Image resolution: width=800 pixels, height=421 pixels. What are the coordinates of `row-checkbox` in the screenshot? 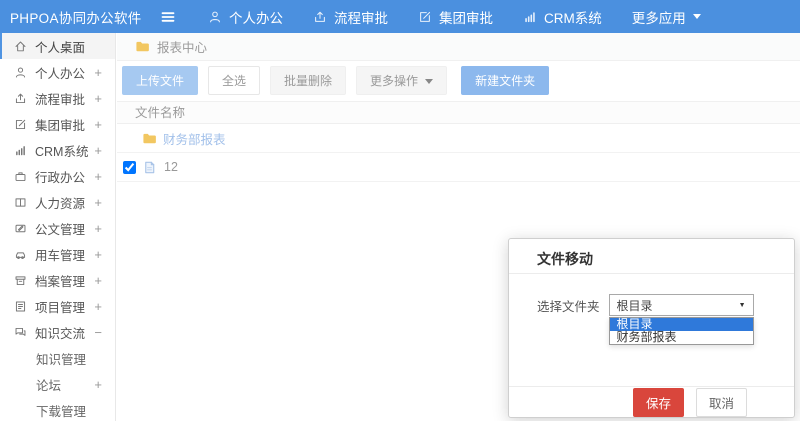 It's located at (129, 167).